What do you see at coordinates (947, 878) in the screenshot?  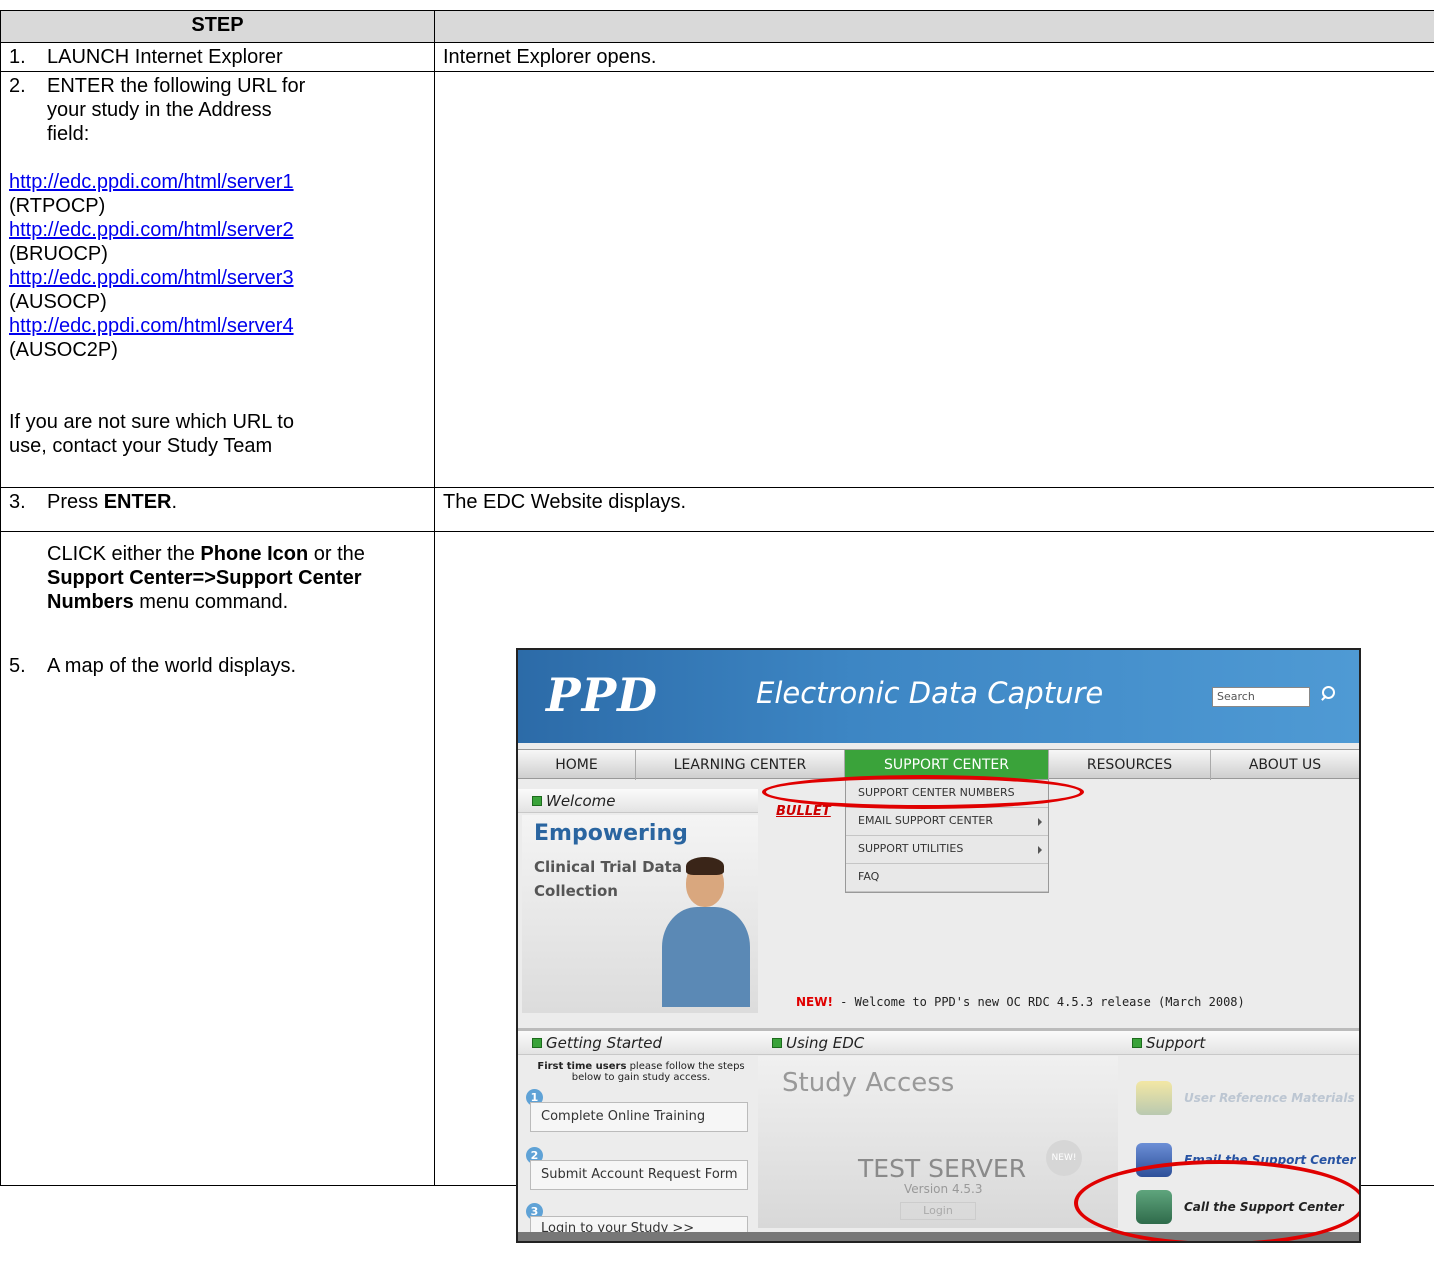 I see `menu-faq: FAQ` at bounding box center [947, 878].